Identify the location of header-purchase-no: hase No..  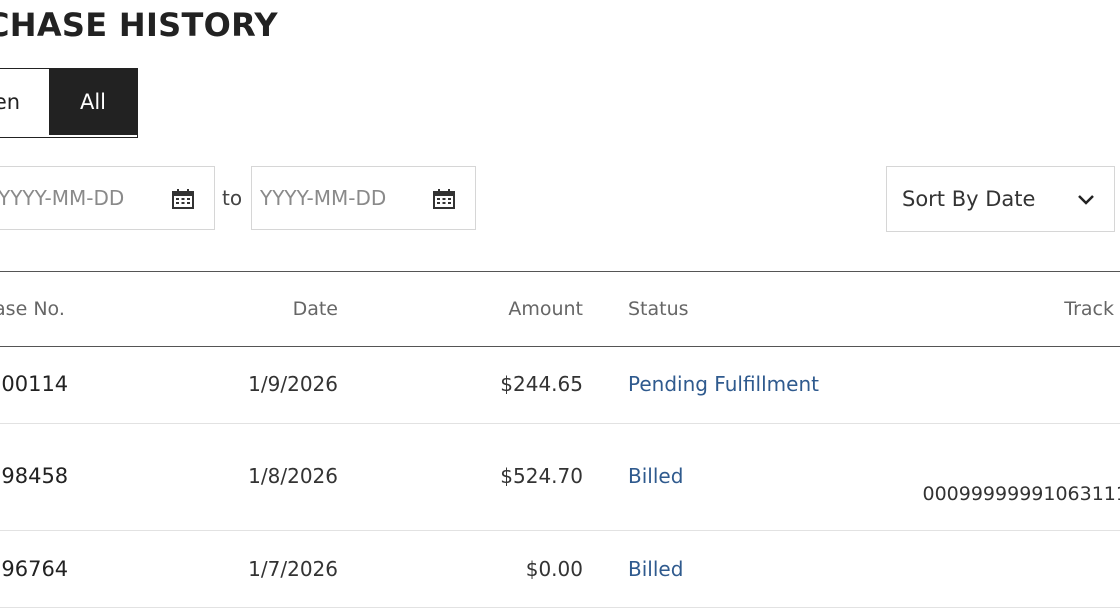
(32, 309).